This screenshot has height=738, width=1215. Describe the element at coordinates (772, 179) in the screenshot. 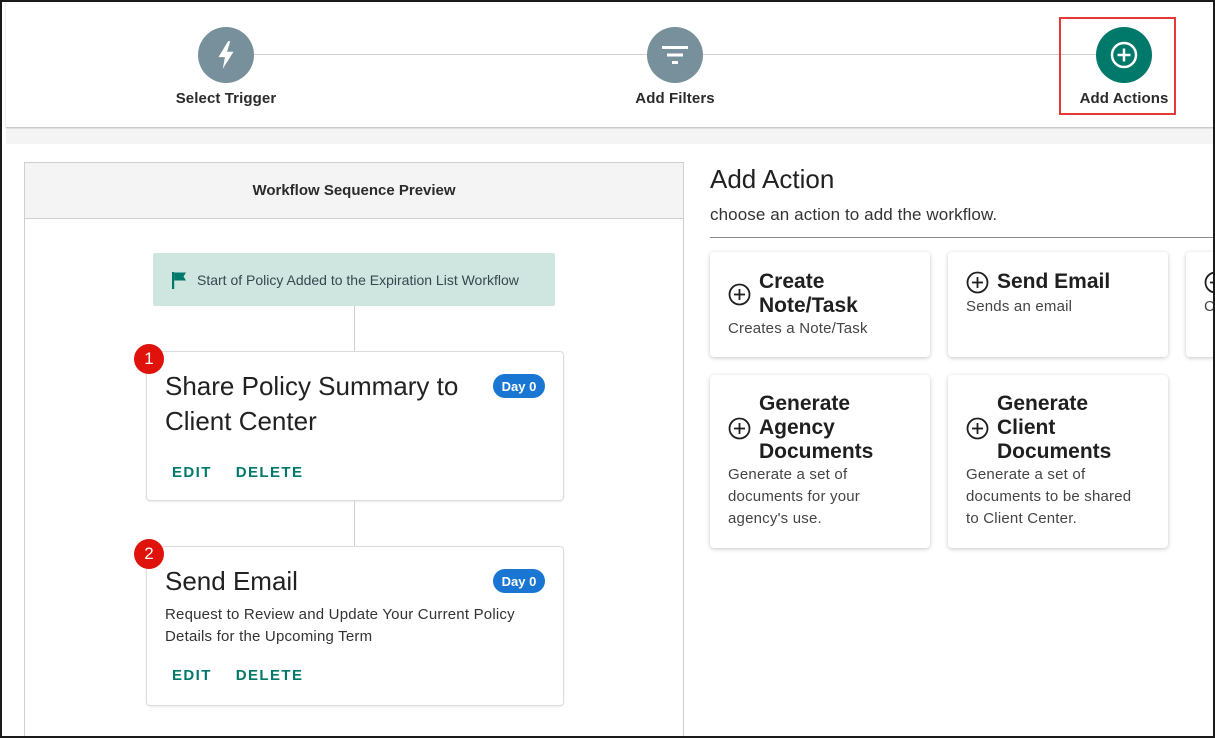

I see `add-action-title: Add Action` at that location.